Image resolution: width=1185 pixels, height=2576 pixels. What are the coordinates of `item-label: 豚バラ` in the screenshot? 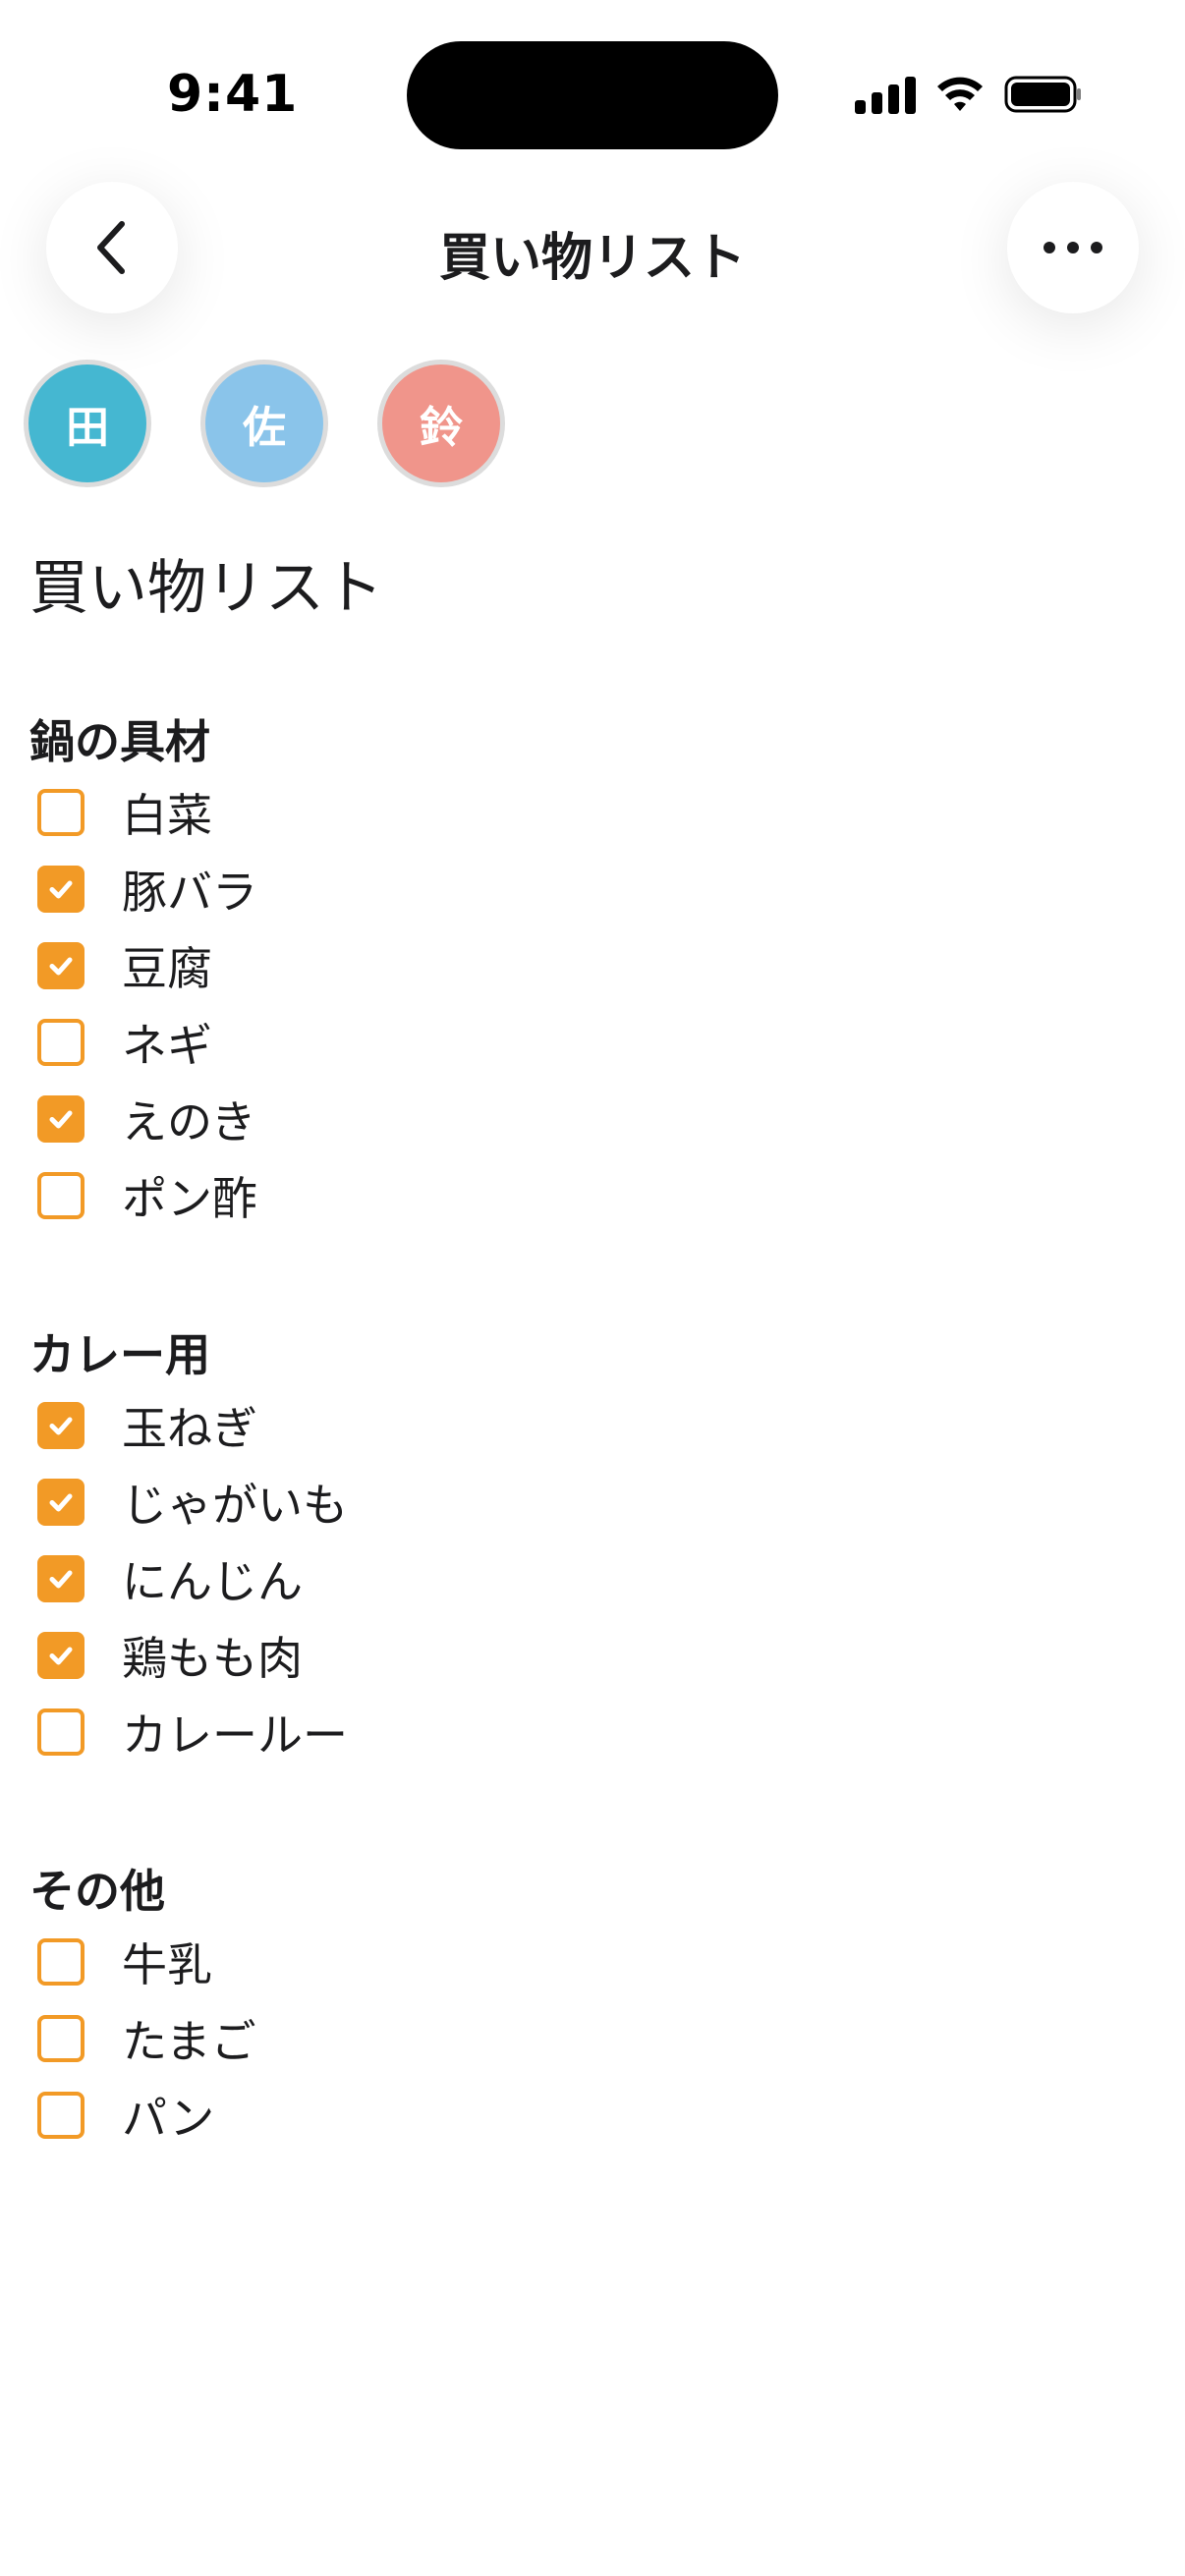 It's located at (190, 892).